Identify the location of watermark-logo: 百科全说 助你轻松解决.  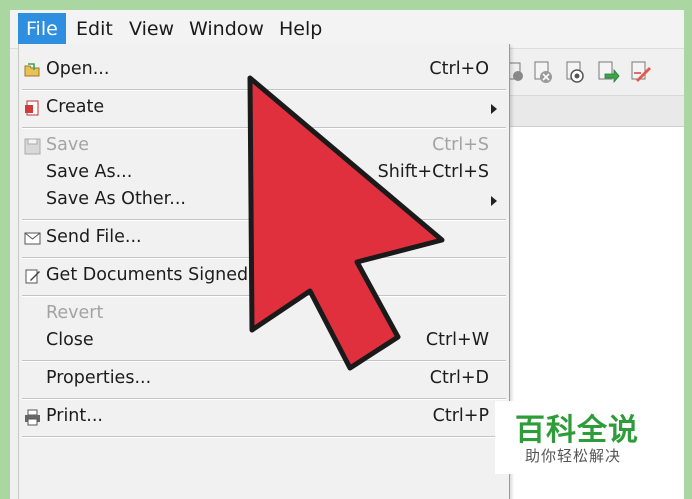
(575, 437).